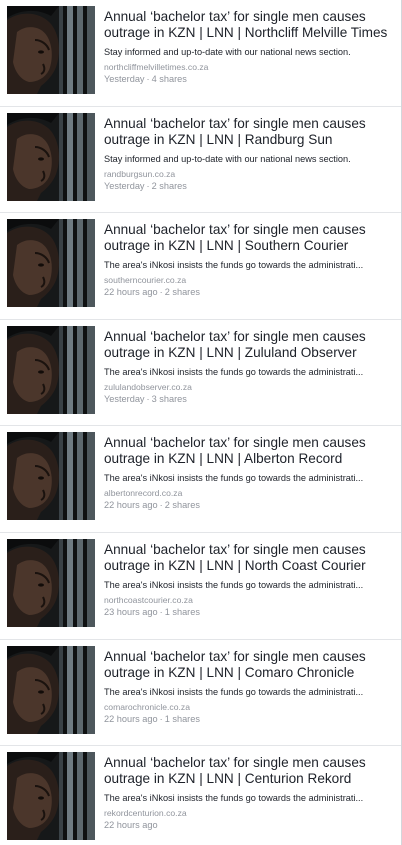 This screenshot has width=402, height=845. What do you see at coordinates (143, 493) in the screenshot?
I see `source-domain: albertonrecord.co.za` at bounding box center [143, 493].